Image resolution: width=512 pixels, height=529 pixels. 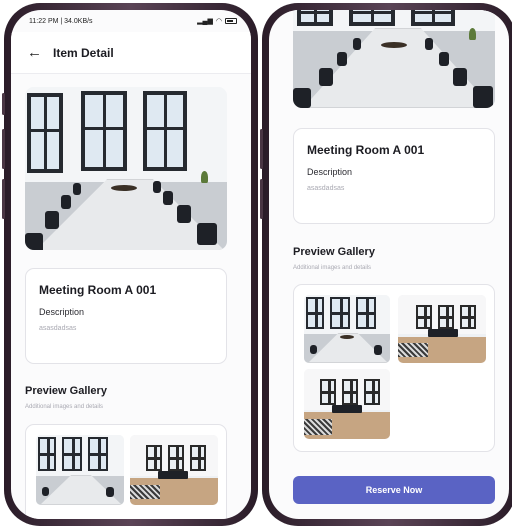 What do you see at coordinates (131, 53) in the screenshot?
I see `app-bar: ← Item Detail` at bounding box center [131, 53].